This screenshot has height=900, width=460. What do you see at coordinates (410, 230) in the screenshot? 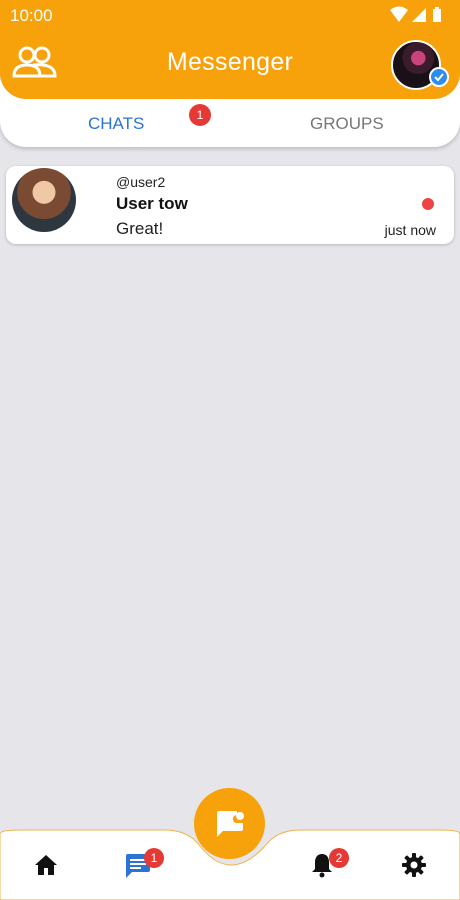
I see `chat-time: just now` at bounding box center [410, 230].